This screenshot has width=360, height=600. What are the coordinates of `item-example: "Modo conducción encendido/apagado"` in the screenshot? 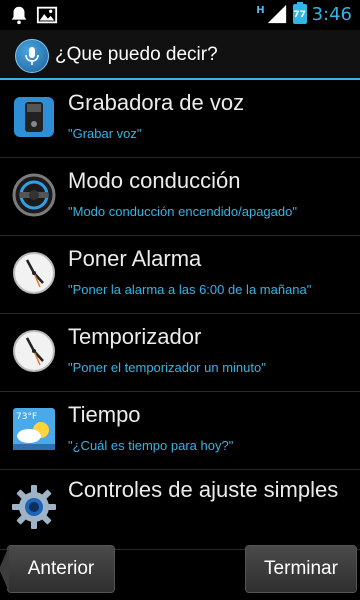 It's located at (182, 211).